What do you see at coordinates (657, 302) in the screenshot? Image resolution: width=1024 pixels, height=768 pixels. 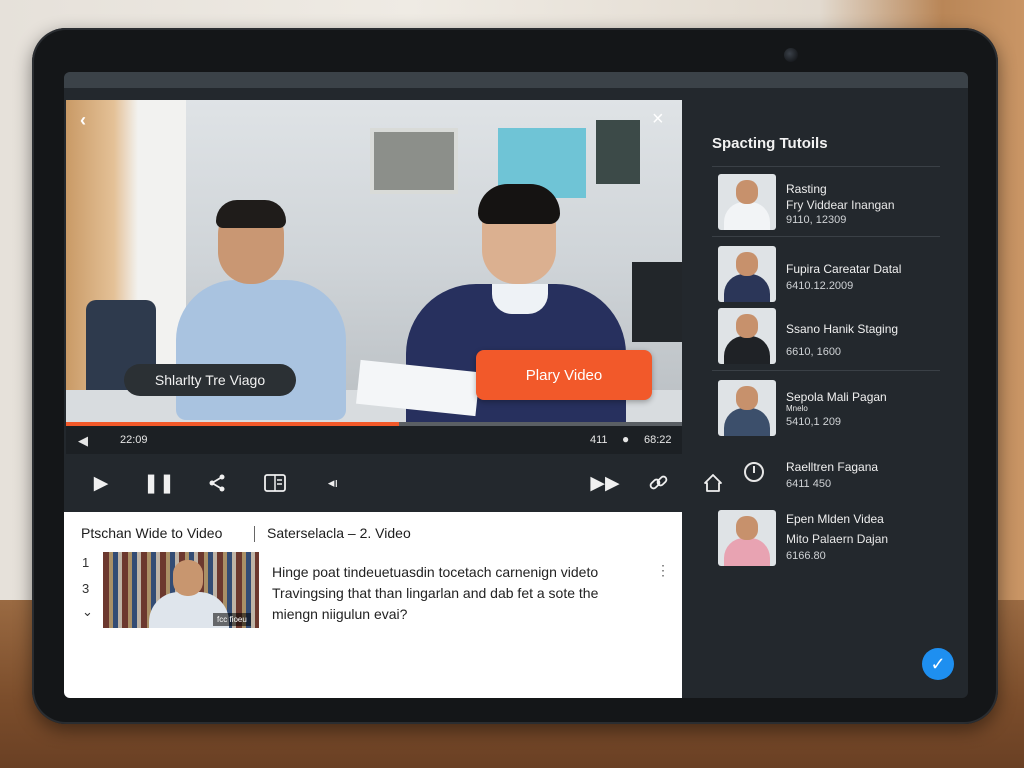 I see `office-monitor` at bounding box center [657, 302].